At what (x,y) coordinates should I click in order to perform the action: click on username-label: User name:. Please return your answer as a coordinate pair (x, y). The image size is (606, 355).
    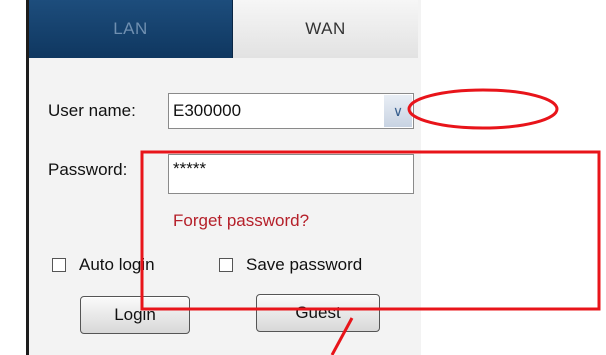
    Looking at the image, I should click on (92, 110).